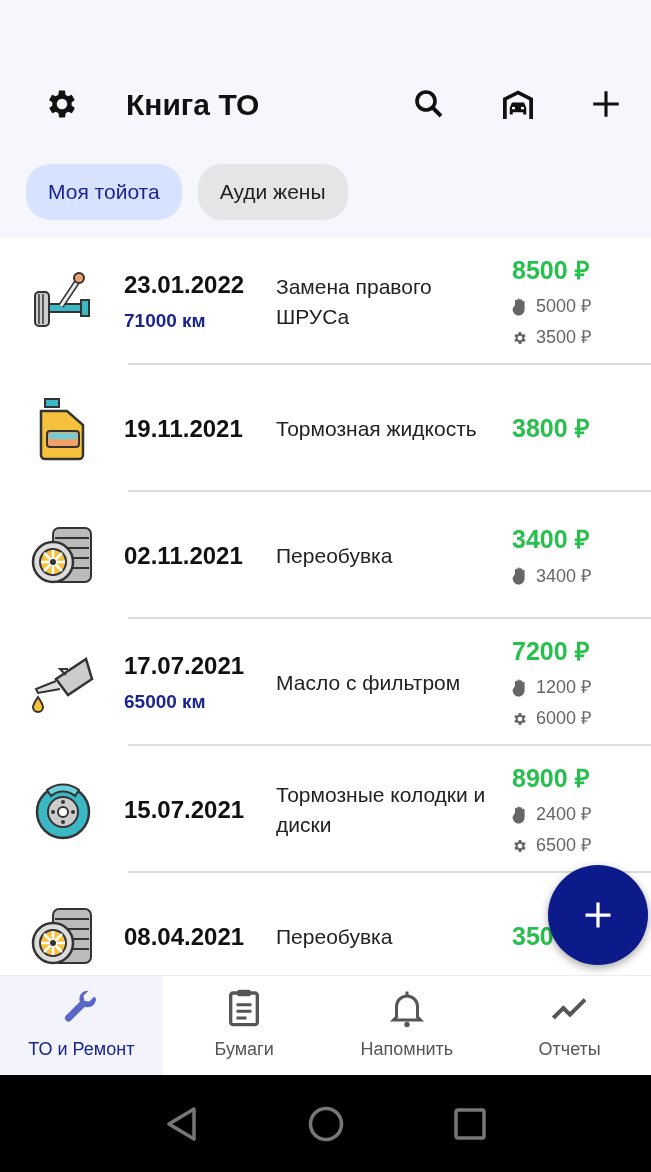 This screenshot has height=1172, width=651. I want to click on record-mileage: 71000 км, so click(165, 321).